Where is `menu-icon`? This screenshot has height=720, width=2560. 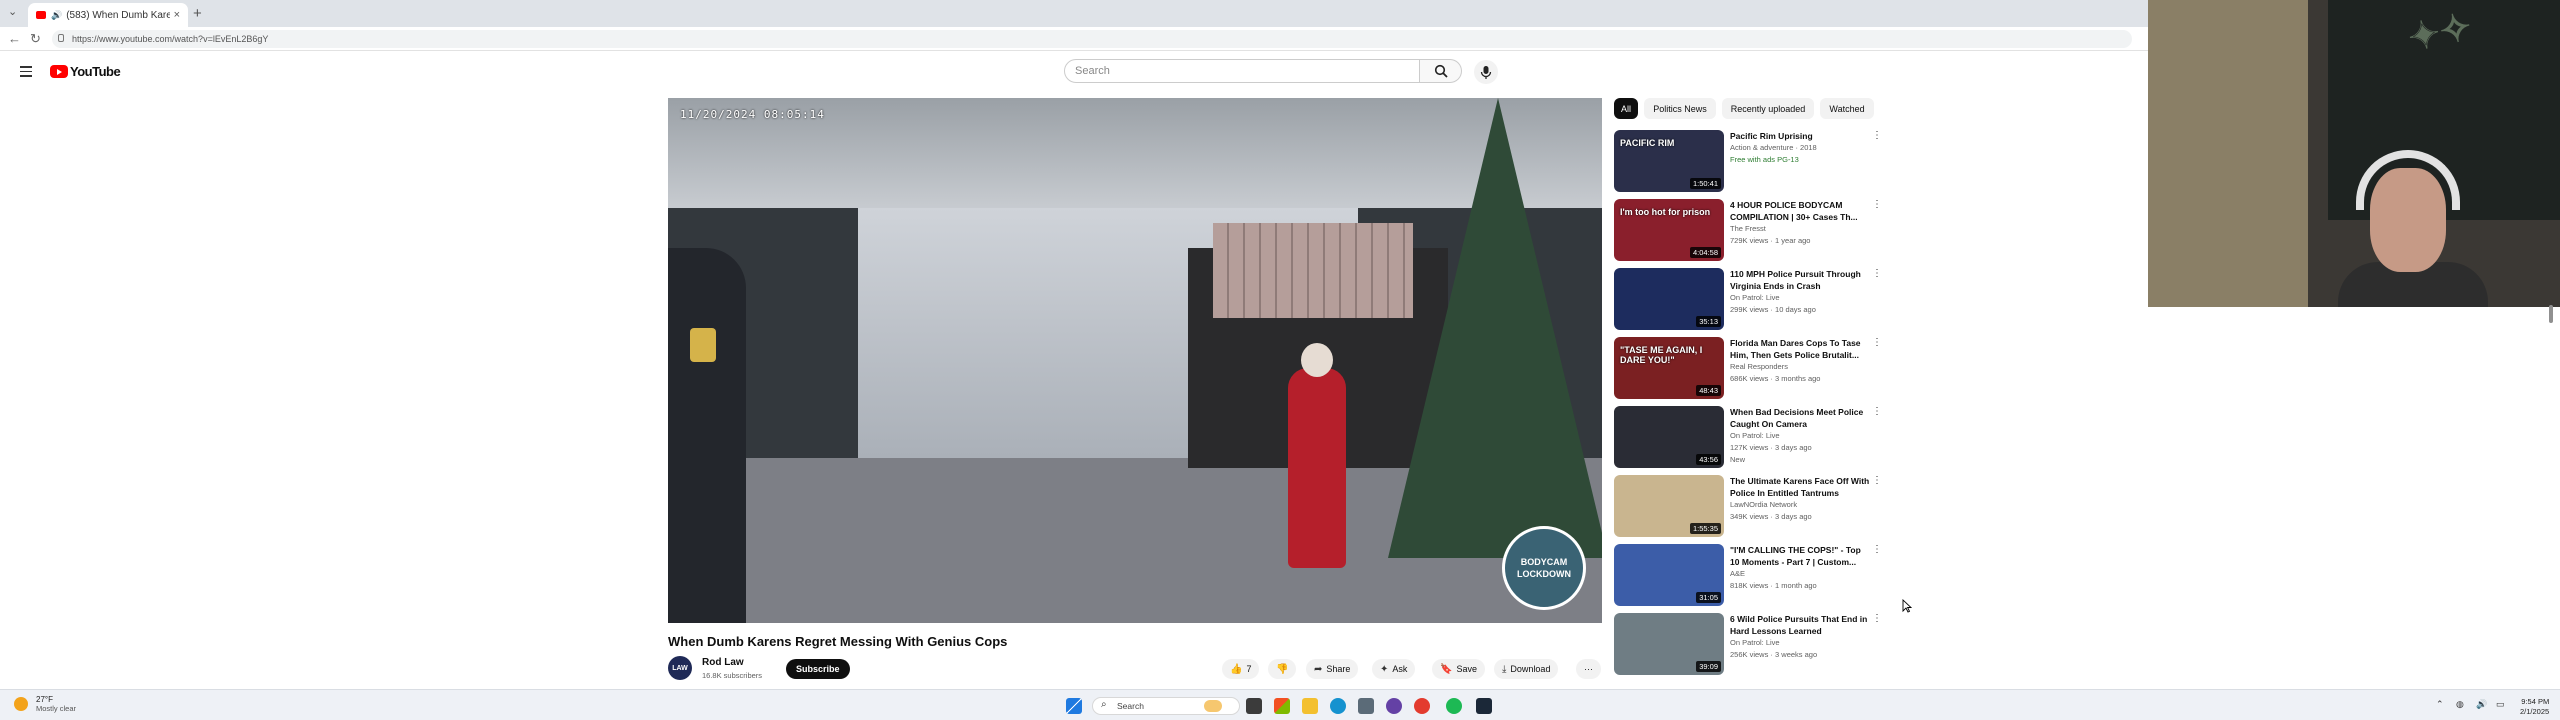
menu-icon is located at coordinates (26, 73).